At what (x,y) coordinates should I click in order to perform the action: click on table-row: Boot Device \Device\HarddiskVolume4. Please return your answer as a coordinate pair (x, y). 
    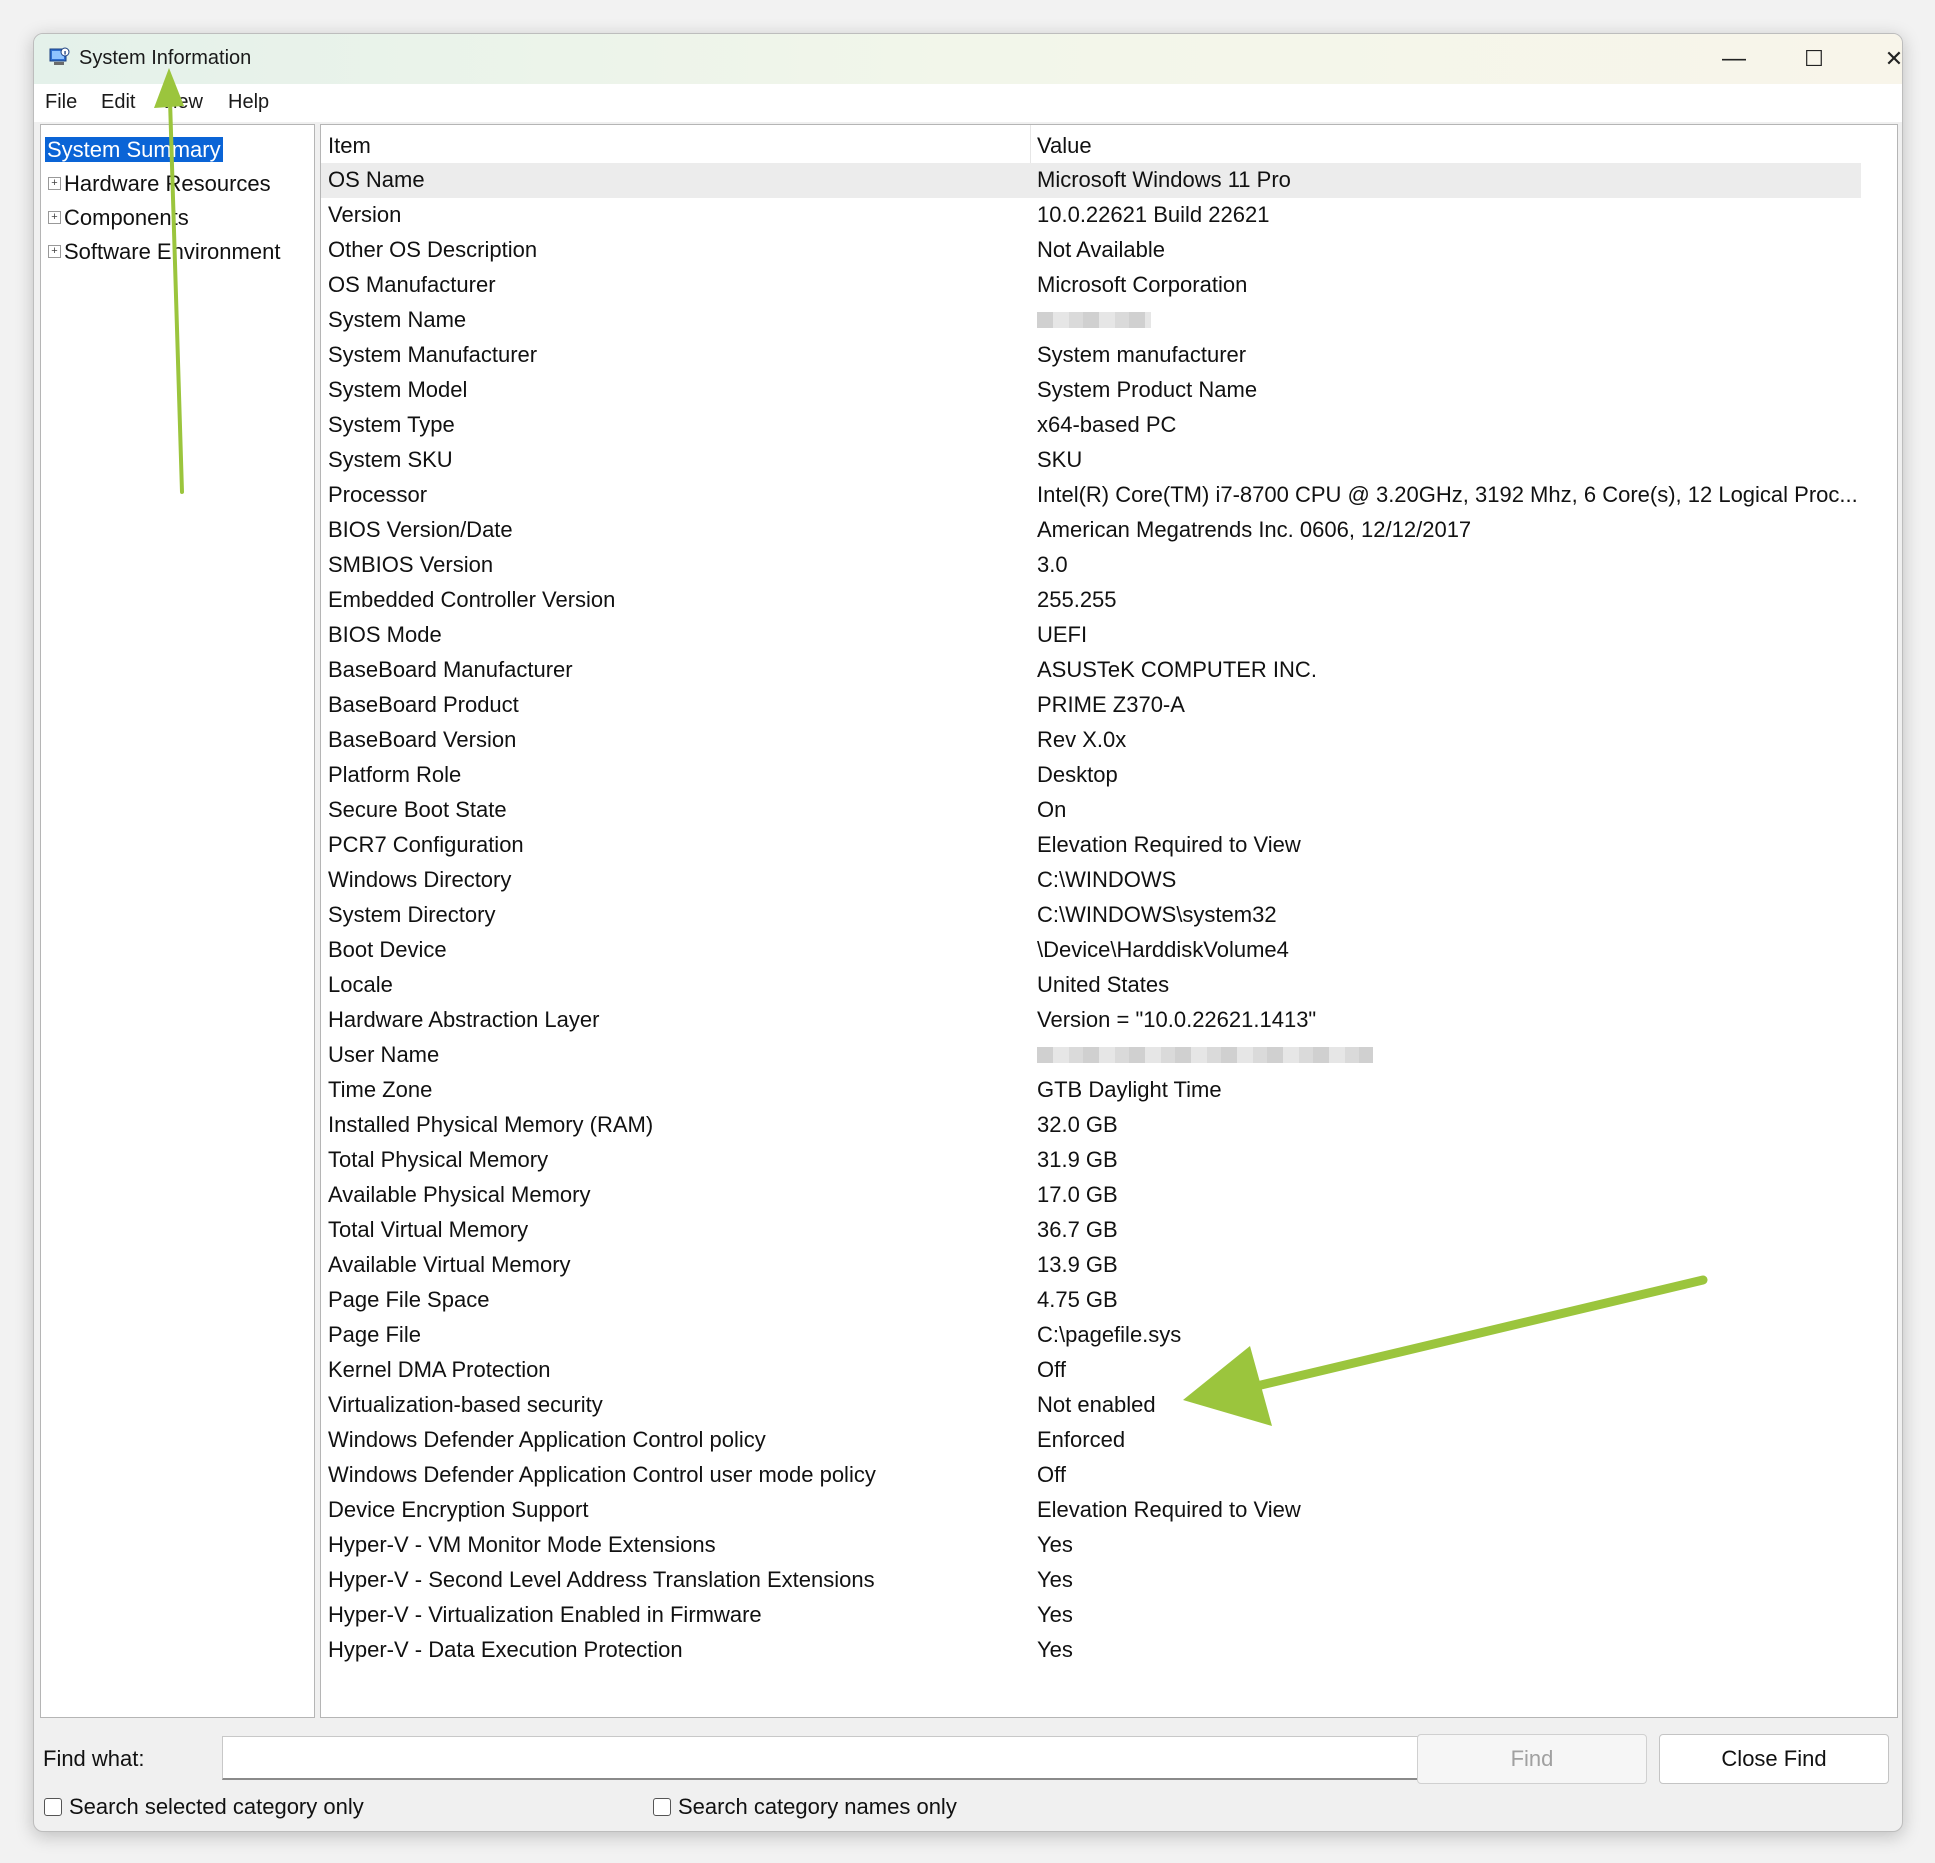
    Looking at the image, I should click on (1091, 950).